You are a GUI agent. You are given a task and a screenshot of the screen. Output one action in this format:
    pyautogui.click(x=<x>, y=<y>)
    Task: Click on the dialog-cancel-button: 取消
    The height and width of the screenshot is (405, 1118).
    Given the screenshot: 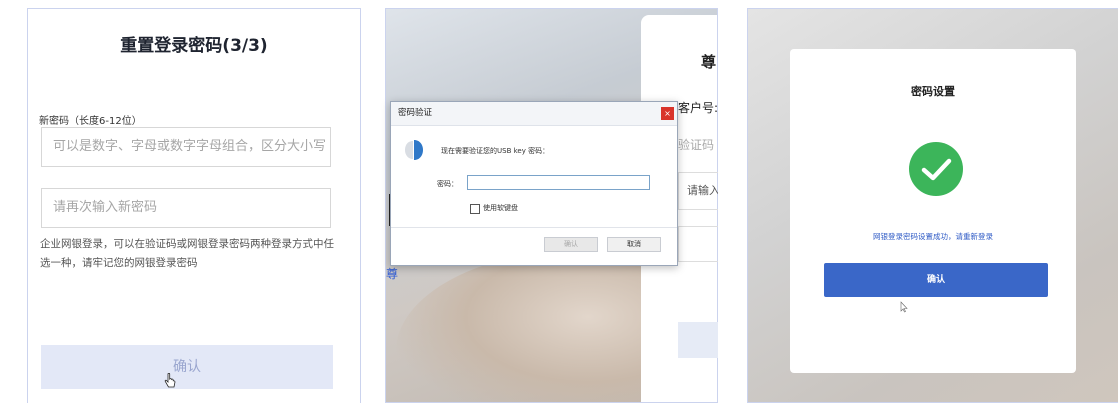 What is the action you would take?
    pyautogui.click(x=634, y=244)
    